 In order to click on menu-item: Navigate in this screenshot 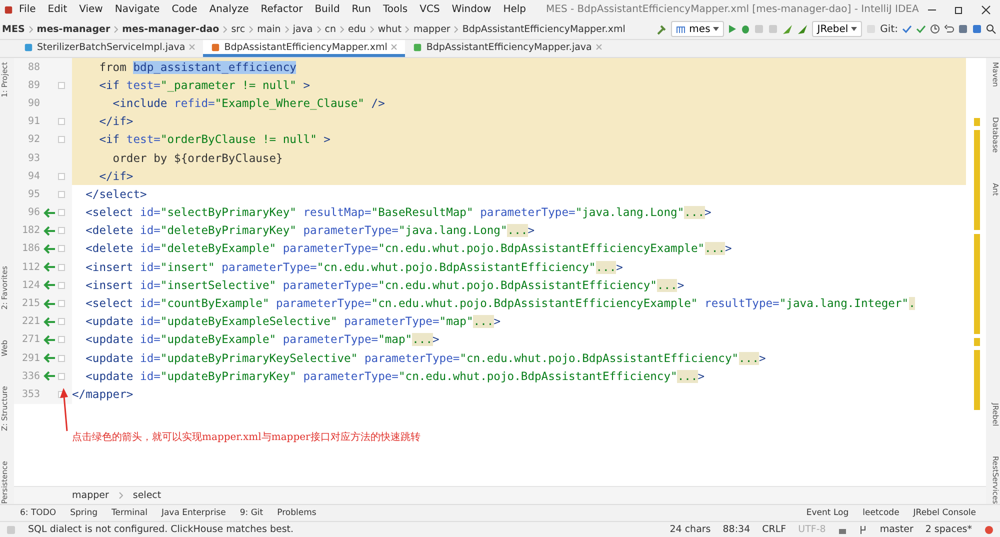, I will do `click(137, 9)`.